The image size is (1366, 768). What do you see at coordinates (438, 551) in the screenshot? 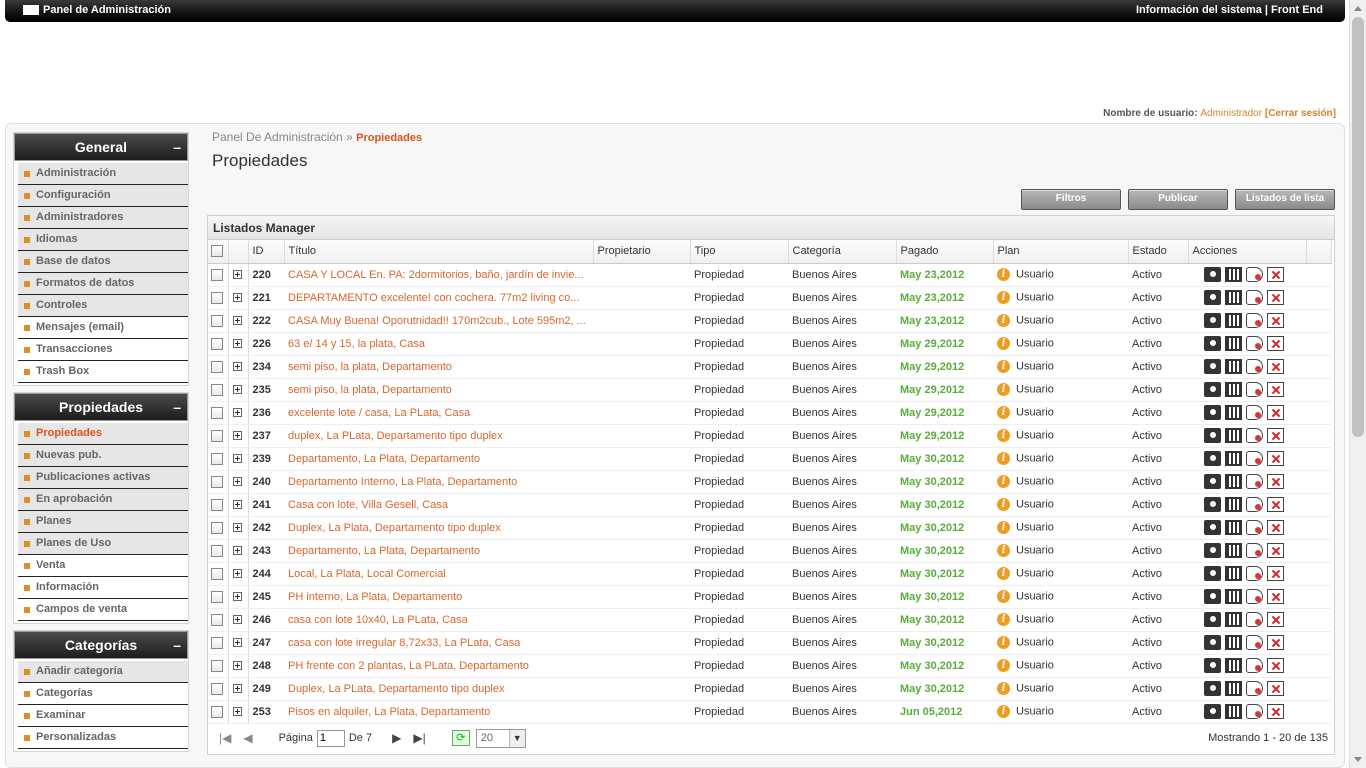
I see `cell-title-link: Departamento, La Plata, Departamento` at bounding box center [438, 551].